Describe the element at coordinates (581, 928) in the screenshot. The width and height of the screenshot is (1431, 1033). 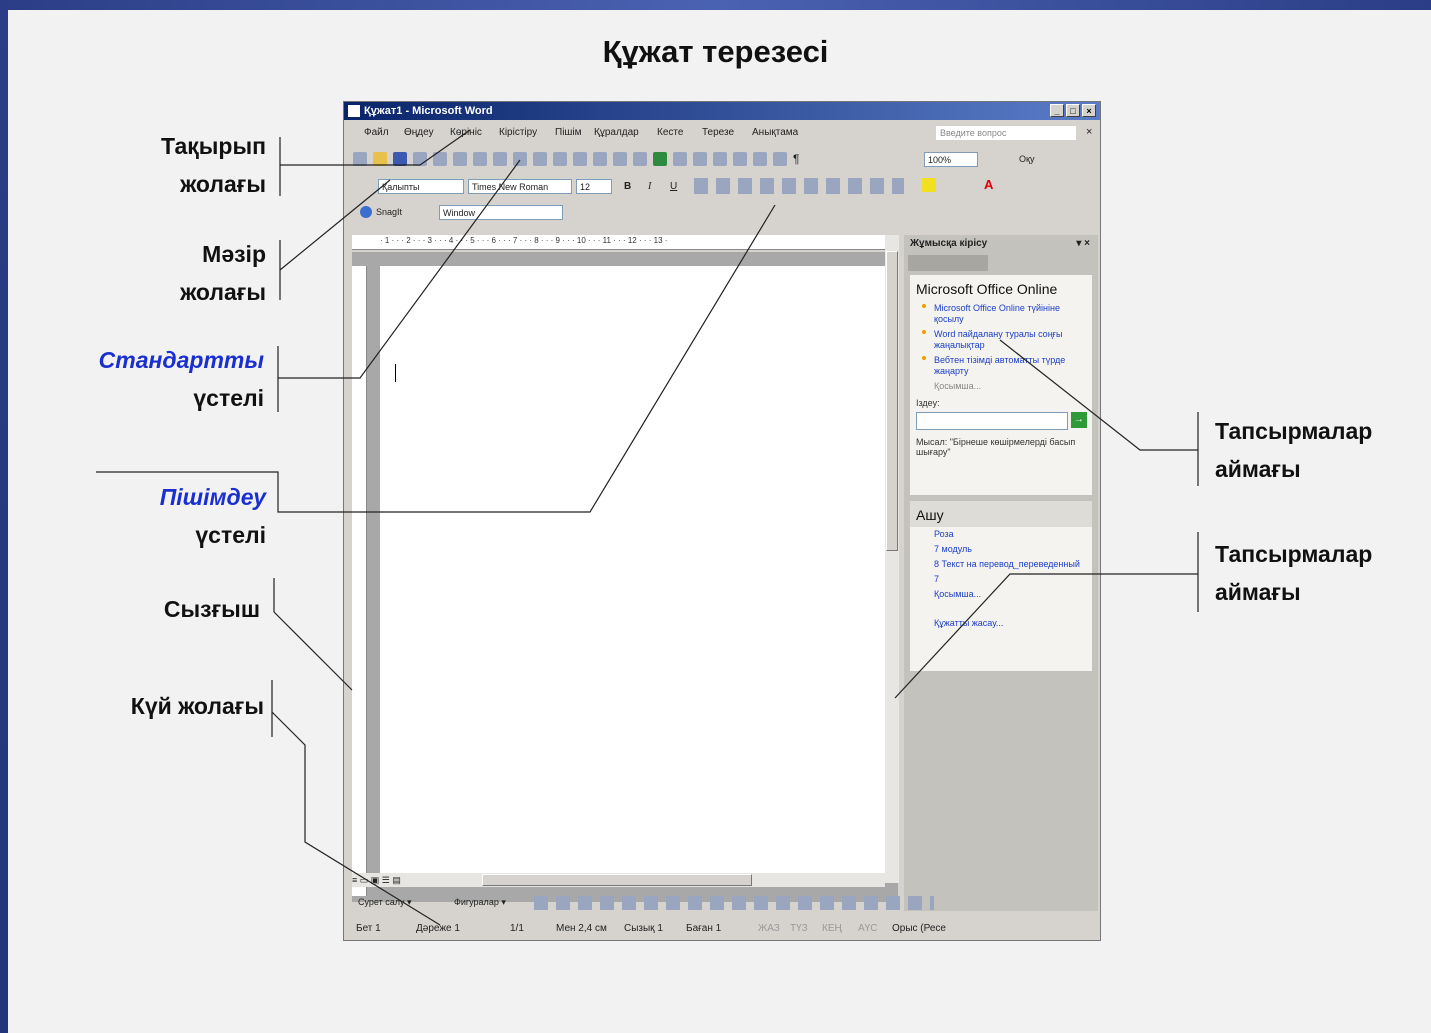
I see `status-at: Мен 2,4 см` at that location.